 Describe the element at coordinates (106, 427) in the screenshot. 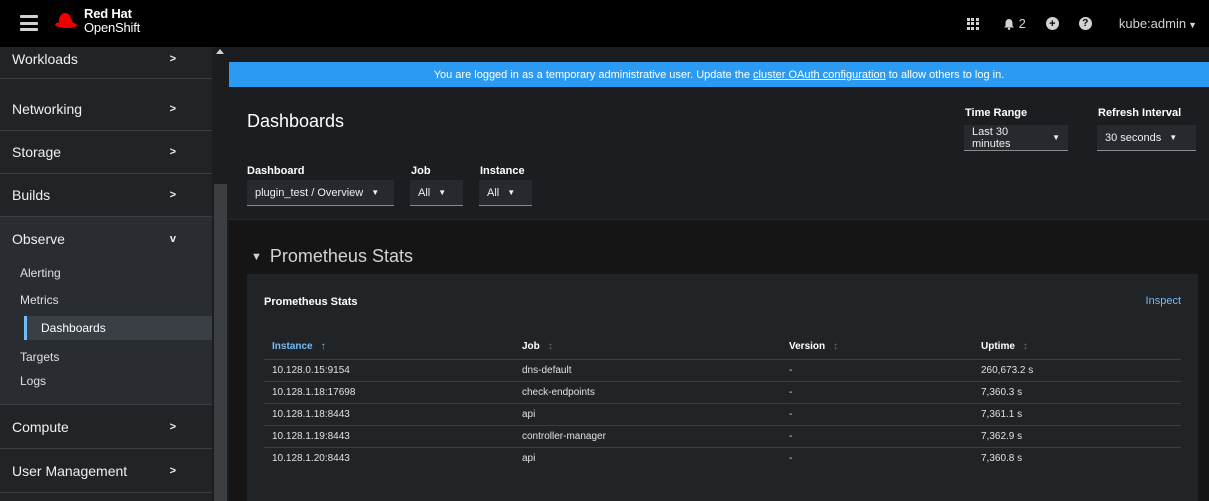

I see `nav-group-compute: Compute >` at that location.